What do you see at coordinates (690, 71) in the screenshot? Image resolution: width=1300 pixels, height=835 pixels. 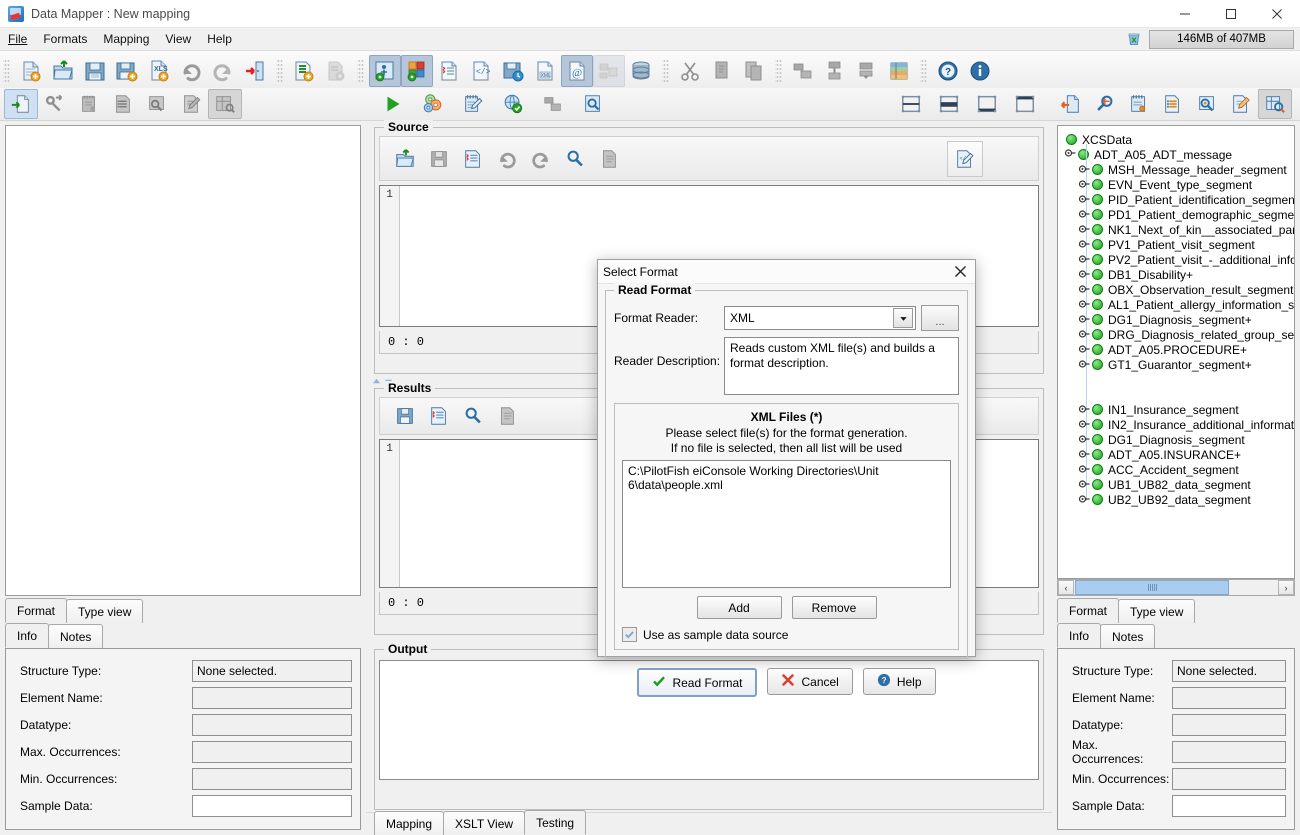 I see `cut-button` at bounding box center [690, 71].